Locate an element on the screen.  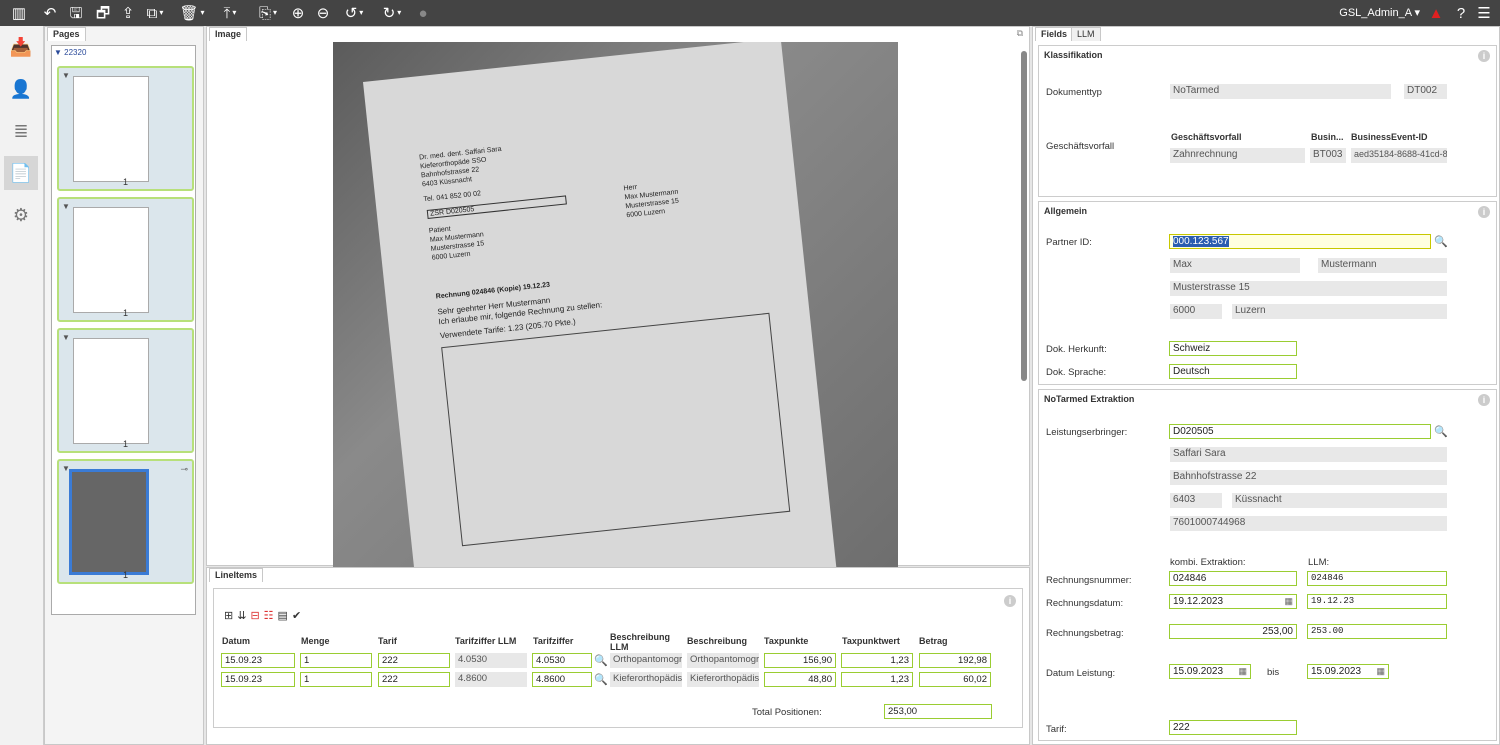
rechnungsdatum-input: 19.12.2023 ▦ is located at coordinates (1233, 601).